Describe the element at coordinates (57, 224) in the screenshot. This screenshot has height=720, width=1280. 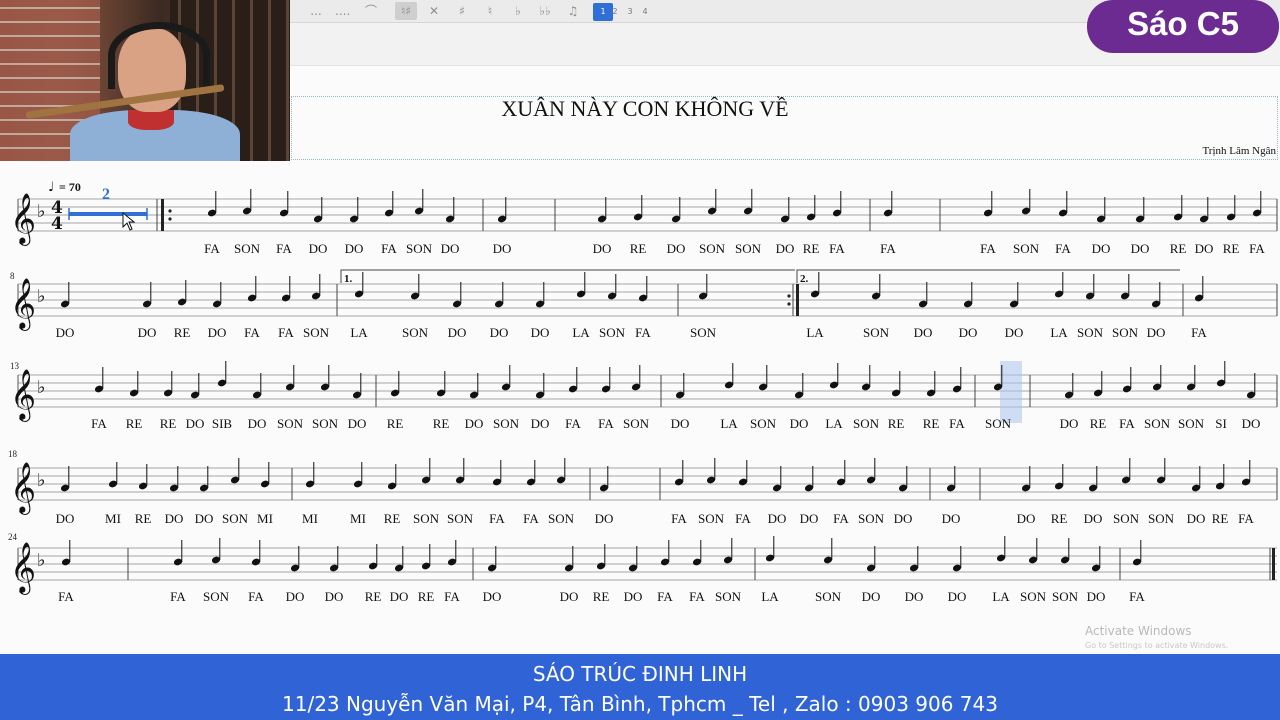
I see `time-signature-bottom: 4` at that location.